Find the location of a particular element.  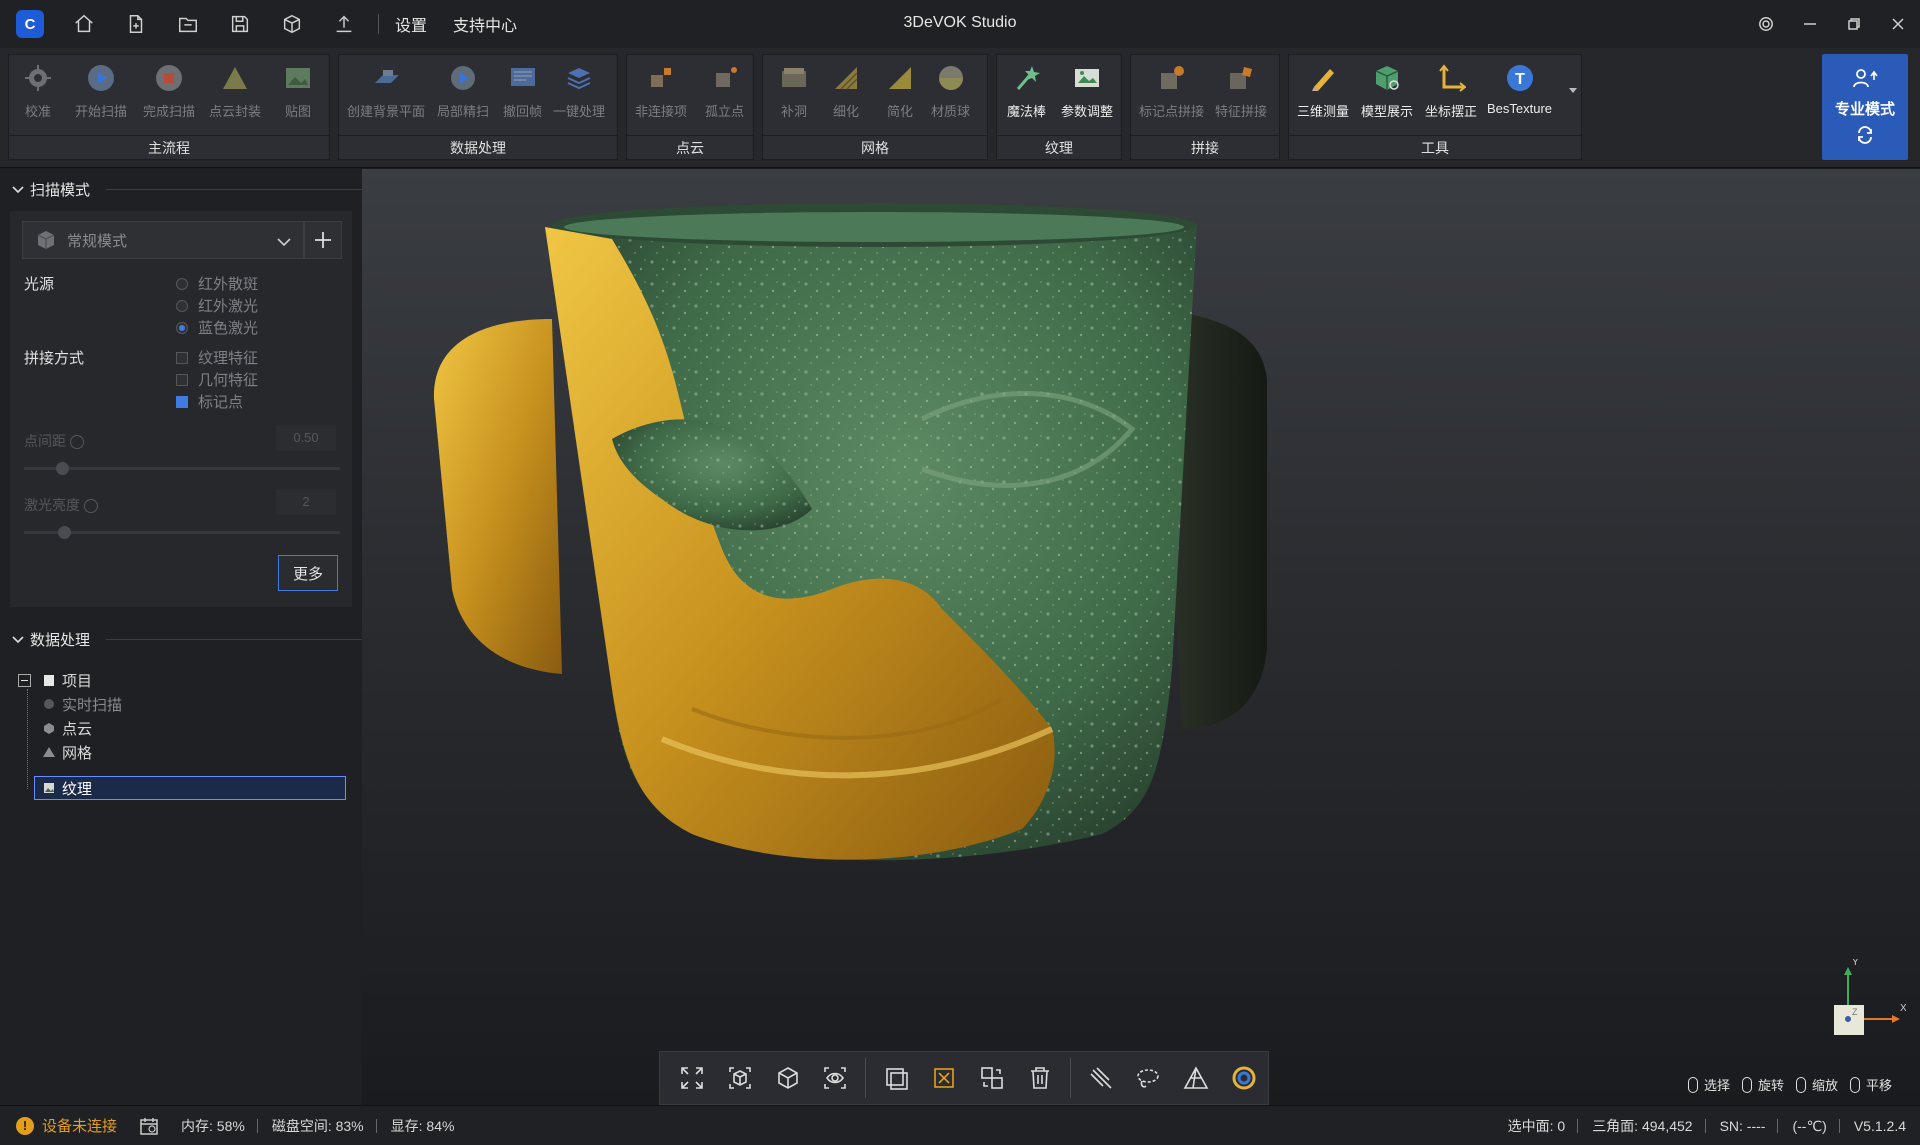

focus-cube-icon is located at coordinates (740, 1078).